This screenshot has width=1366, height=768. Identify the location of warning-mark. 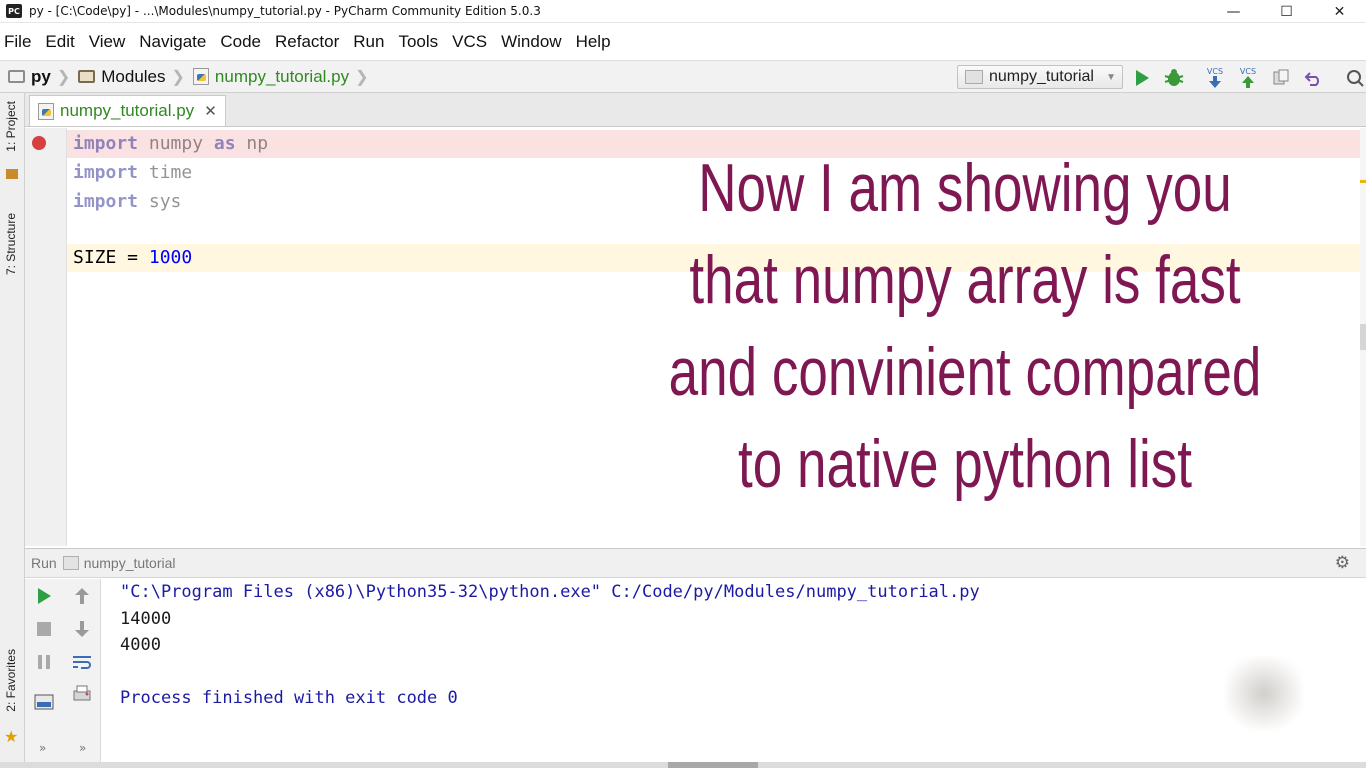
(1363, 181).